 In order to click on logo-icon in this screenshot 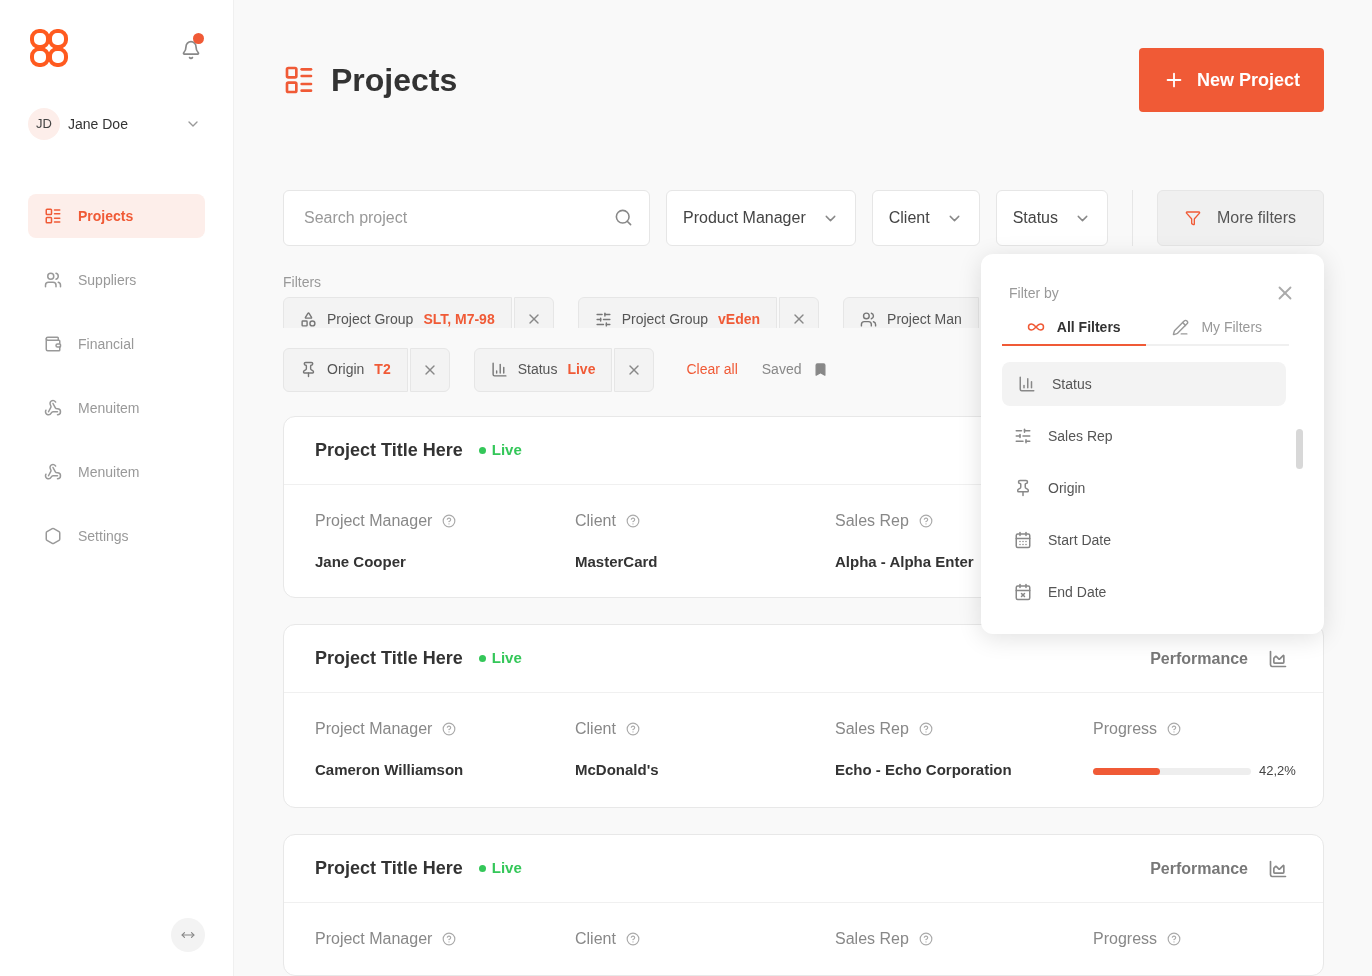, I will do `click(49, 48)`.